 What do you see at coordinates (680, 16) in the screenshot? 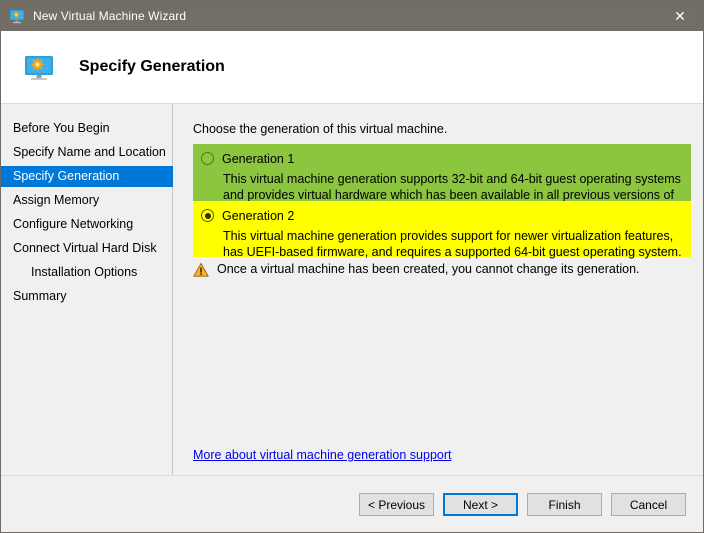
I see `close-icon: ✕` at bounding box center [680, 16].